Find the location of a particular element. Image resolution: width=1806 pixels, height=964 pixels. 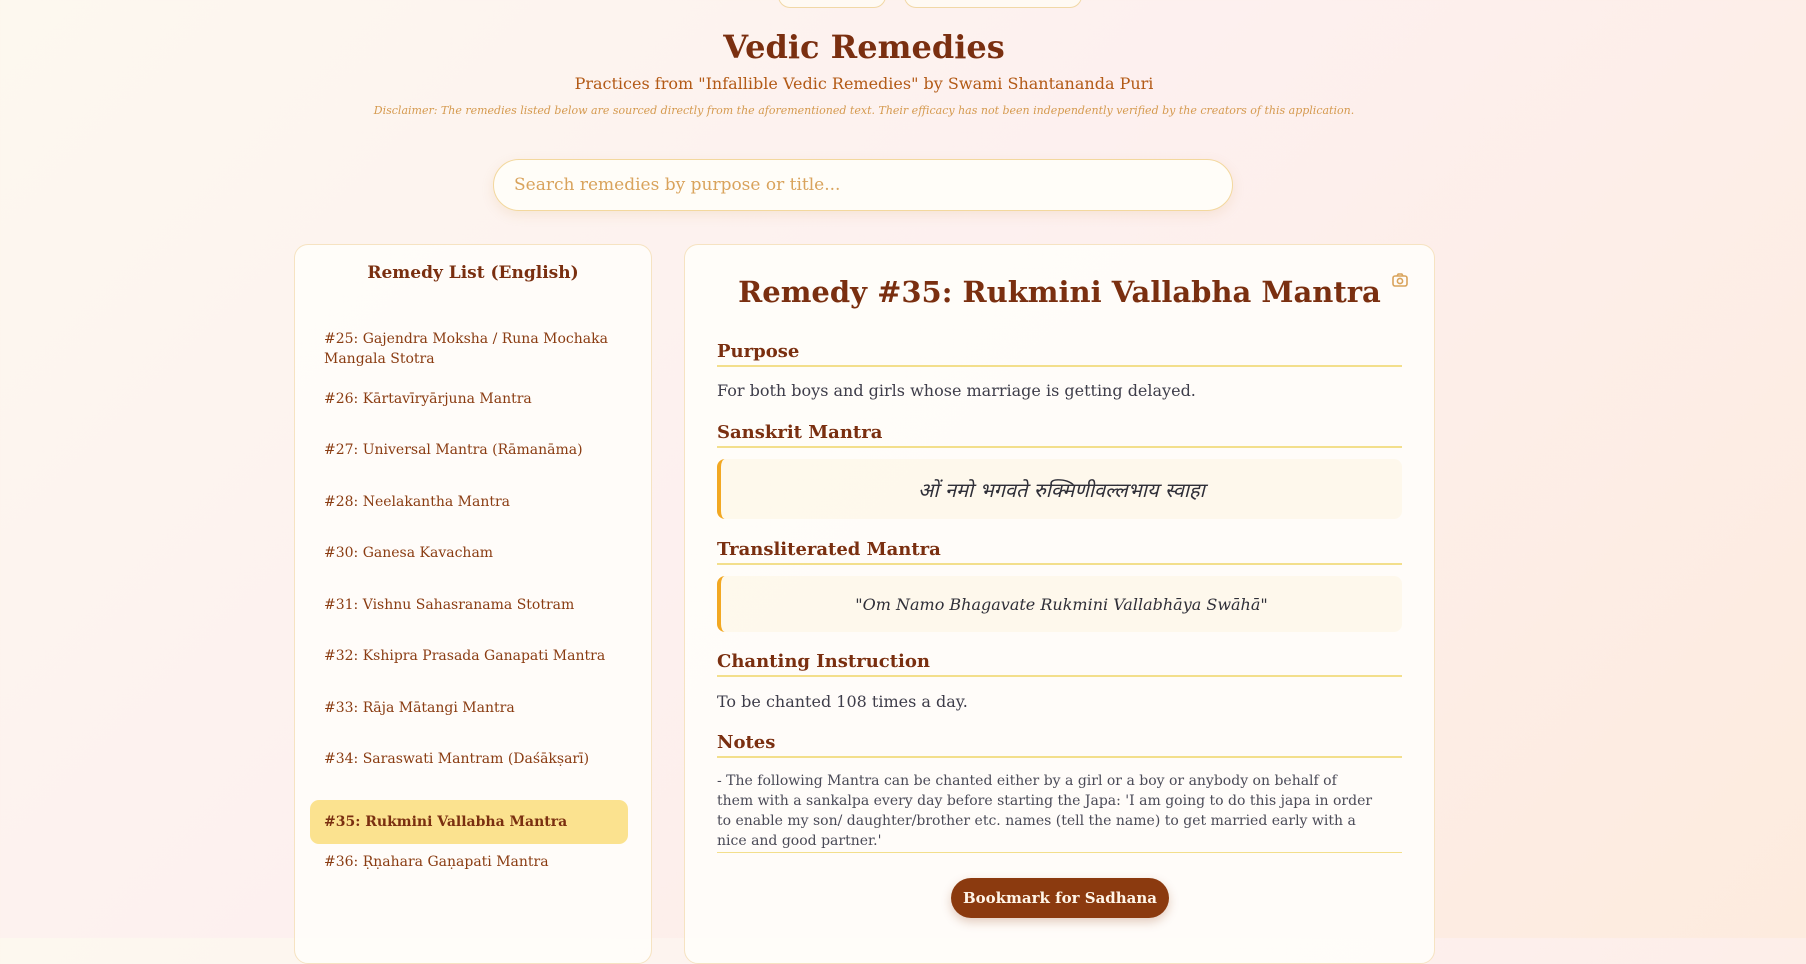

list-item-label: #35: Rukmini Vallabha Mantra is located at coordinates (446, 822).